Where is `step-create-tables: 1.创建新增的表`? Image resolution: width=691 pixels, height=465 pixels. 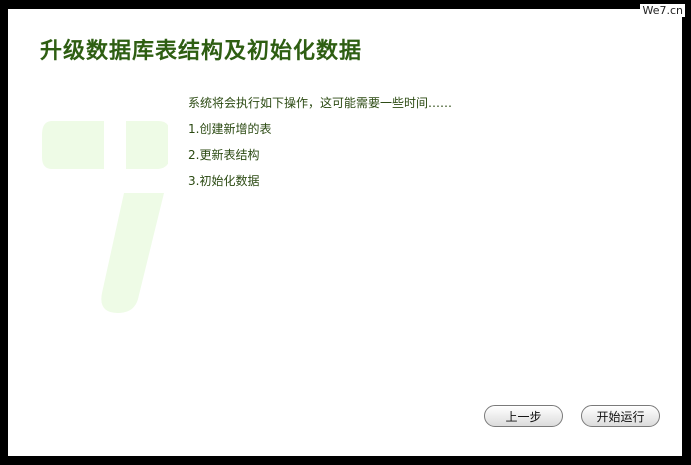
step-create-tables: 1.创建新增的表 is located at coordinates (230, 129).